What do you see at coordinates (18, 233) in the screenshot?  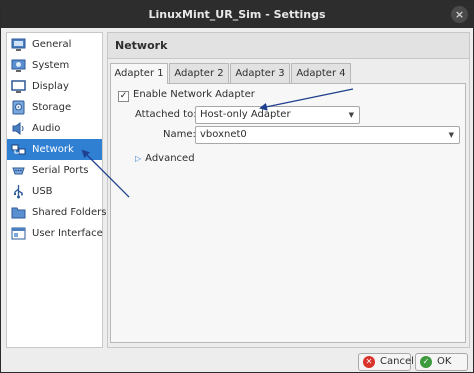 I see `user-interface-icon` at bounding box center [18, 233].